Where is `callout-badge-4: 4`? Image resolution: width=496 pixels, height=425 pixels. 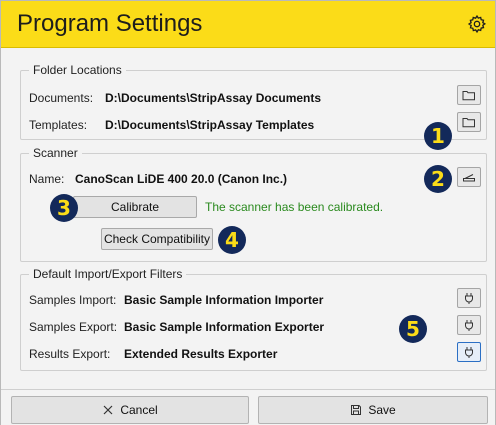
callout-badge-4: 4 is located at coordinates (232, 240).